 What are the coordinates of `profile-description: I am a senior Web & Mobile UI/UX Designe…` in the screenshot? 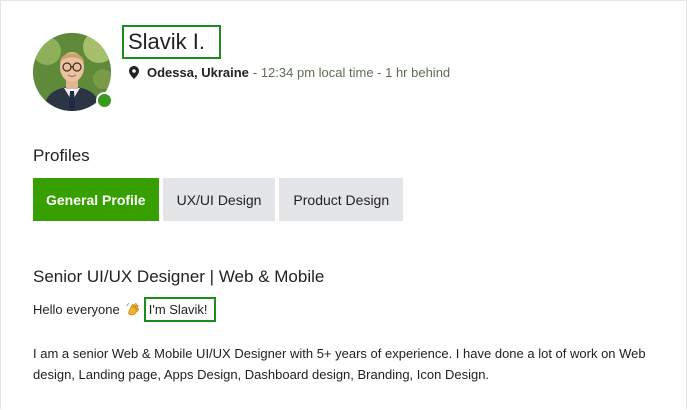 It's located at (339, 364).